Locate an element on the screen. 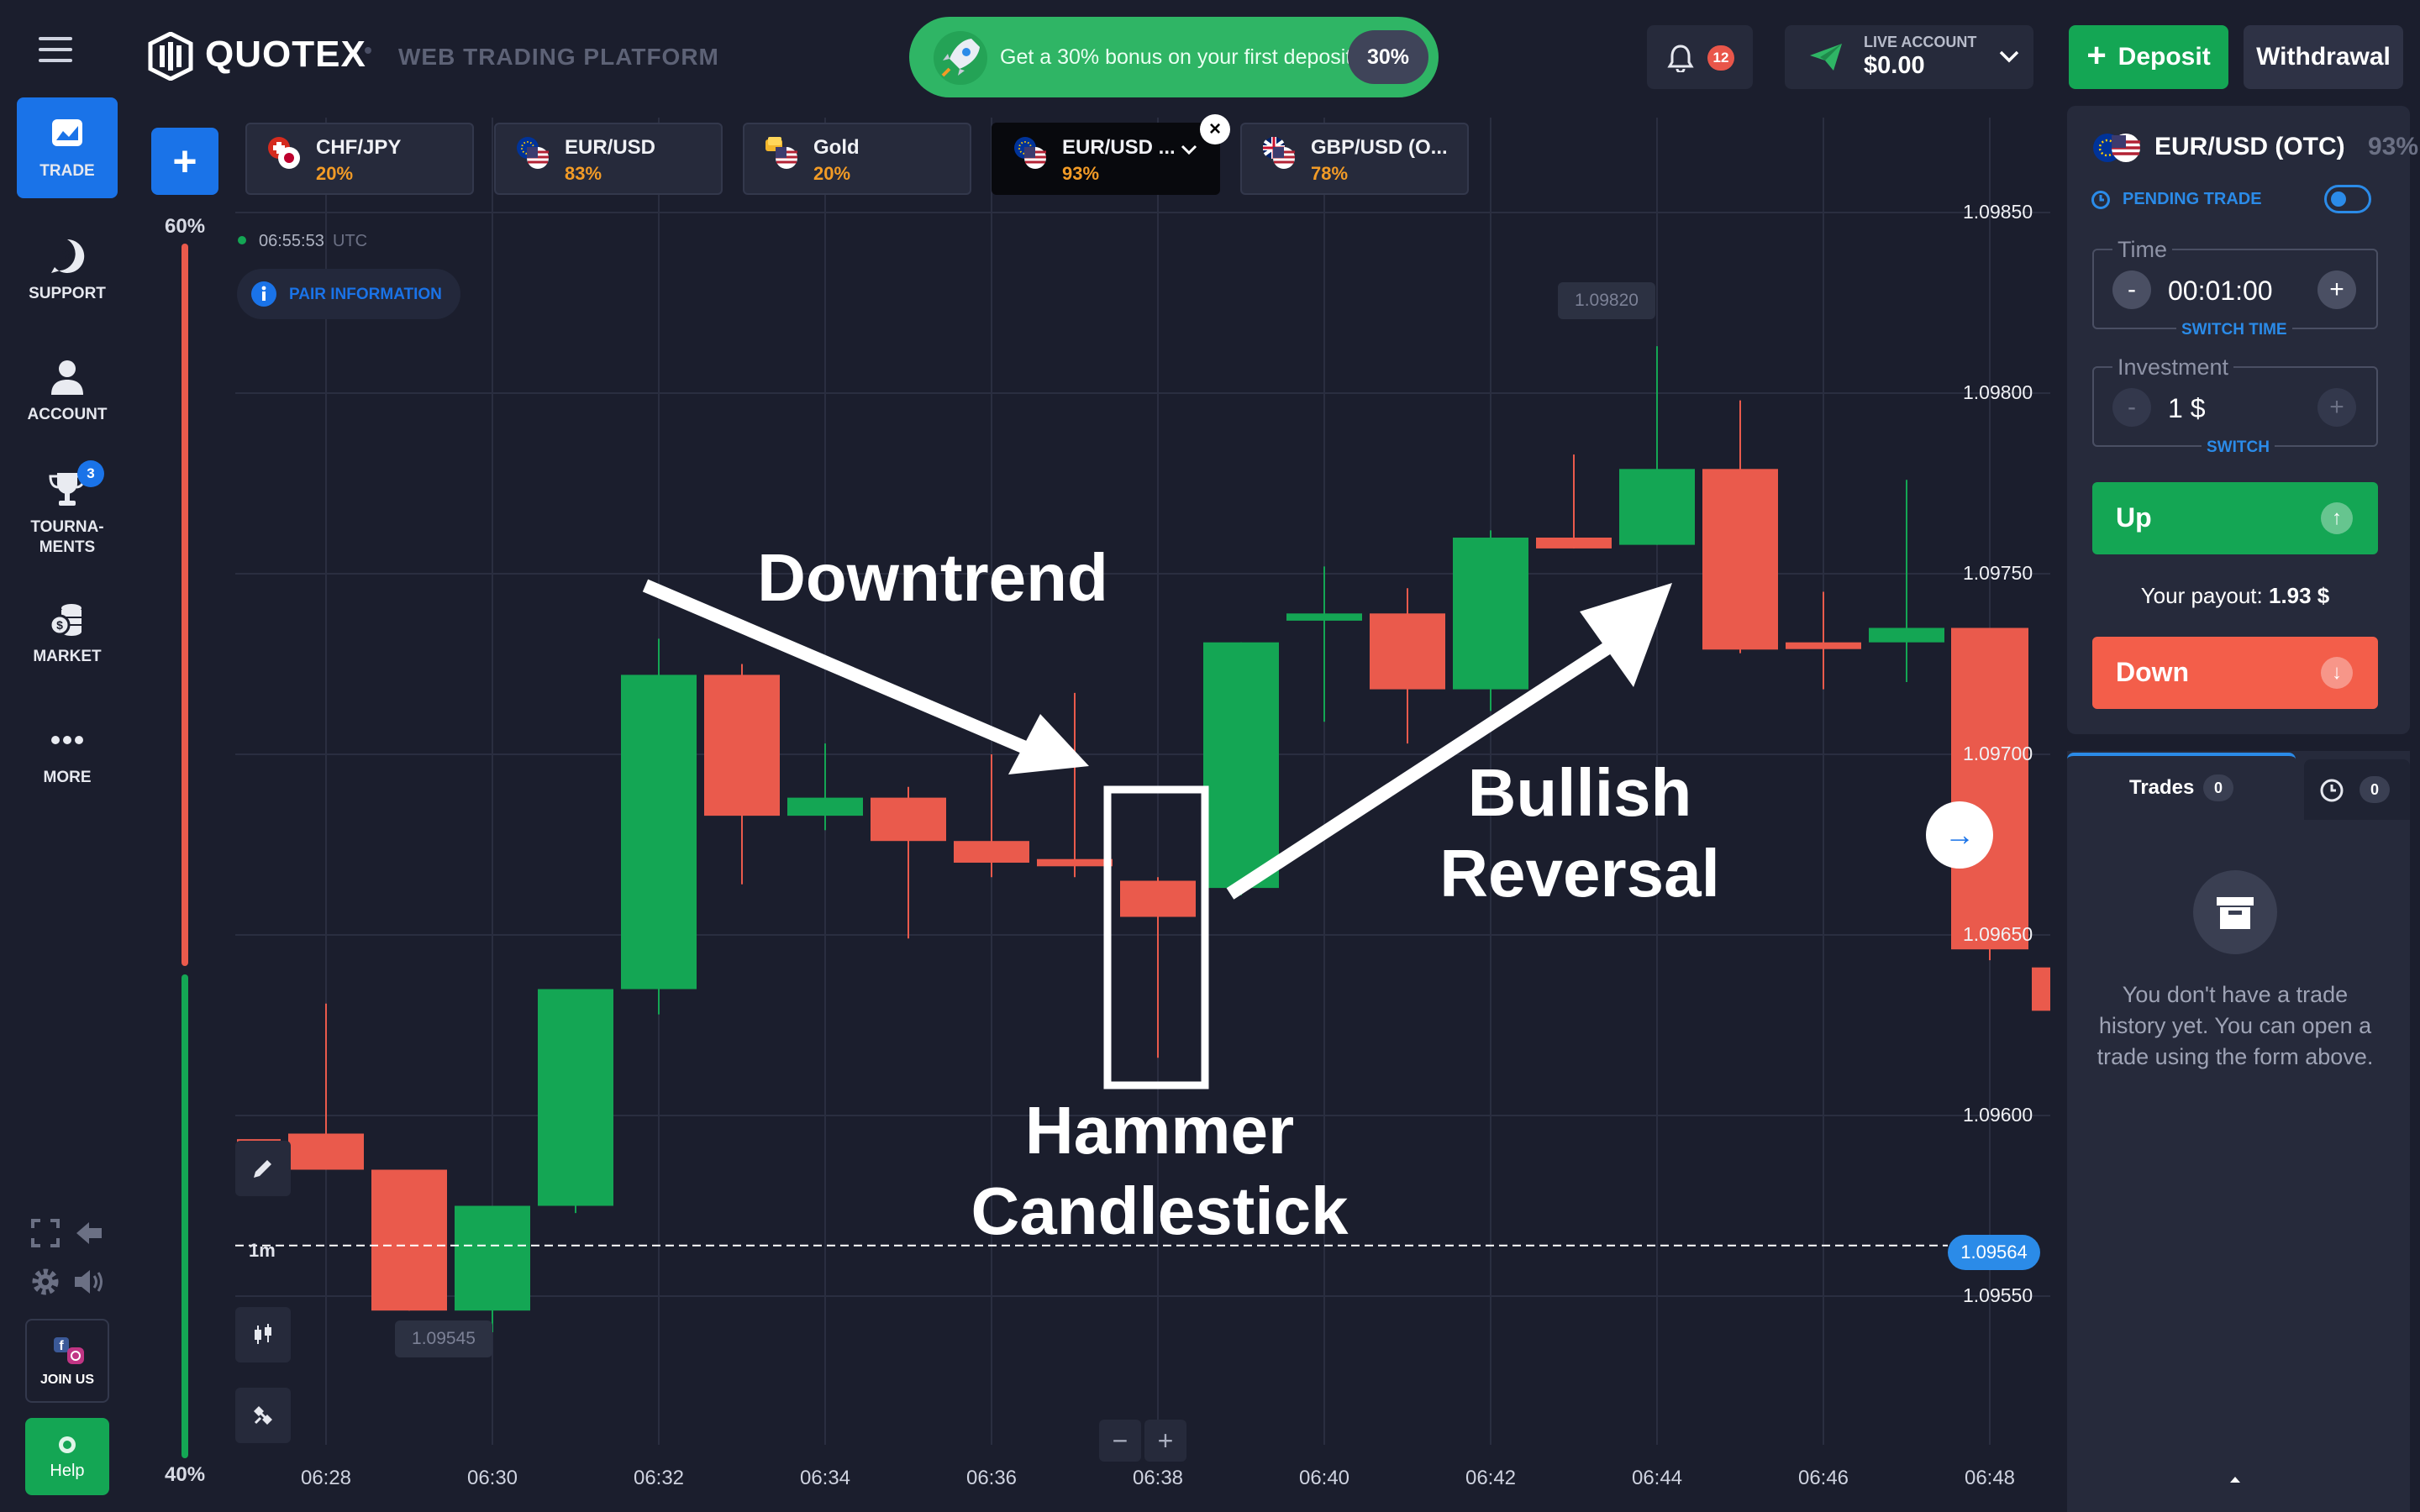  indicators-button is located at coordinates (263, 1415).